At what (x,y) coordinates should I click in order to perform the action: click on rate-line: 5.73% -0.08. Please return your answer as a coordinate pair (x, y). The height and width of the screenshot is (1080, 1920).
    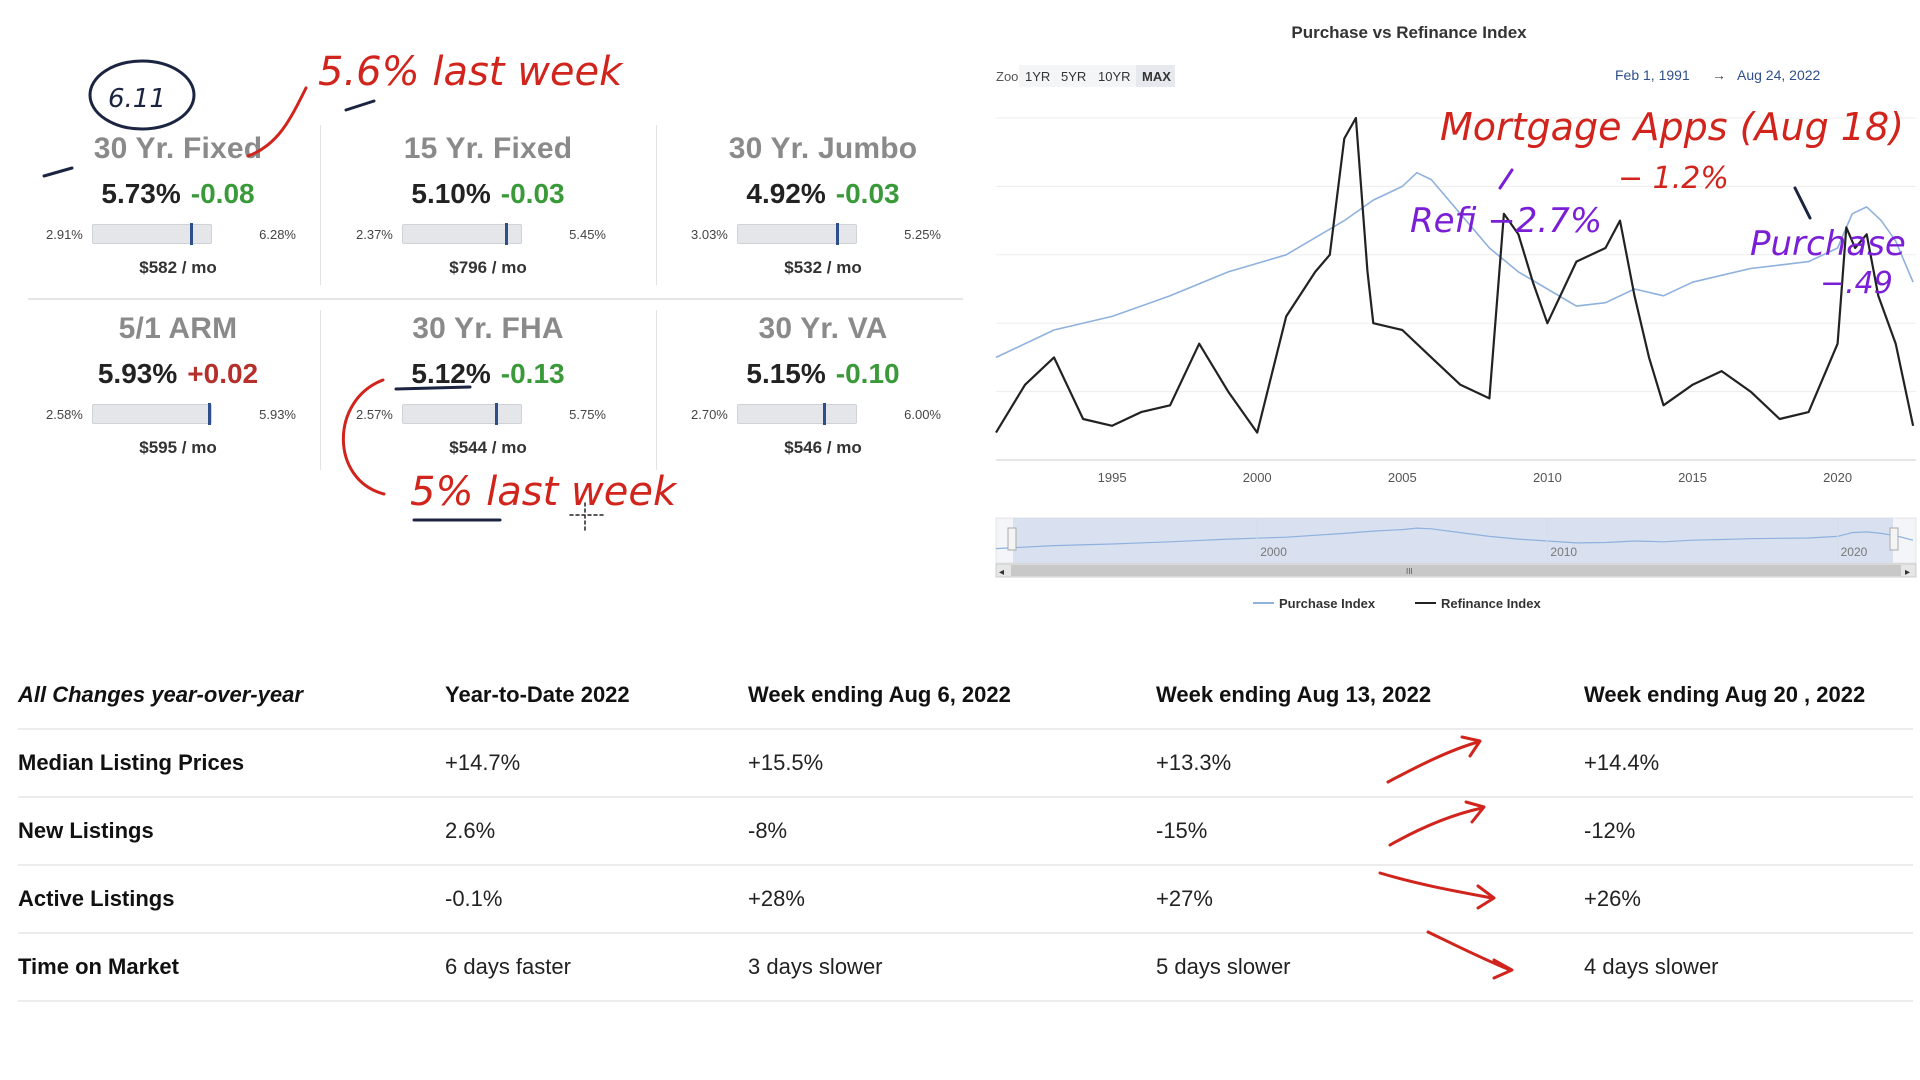
    Looking at the image, I should click on (178, 194).